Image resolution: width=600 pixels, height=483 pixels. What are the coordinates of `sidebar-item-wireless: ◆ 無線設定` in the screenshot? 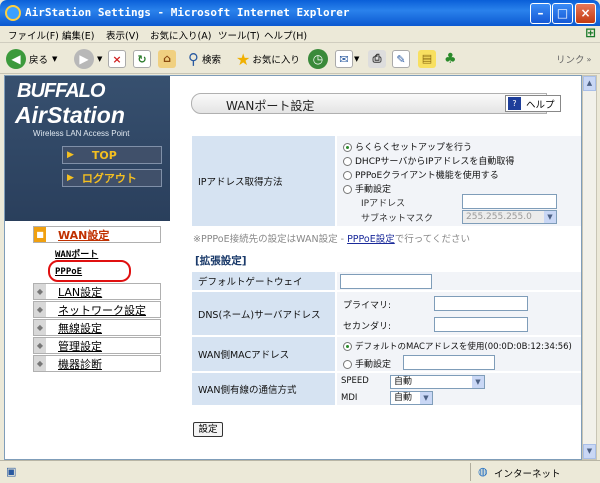 It's located at (97, 327).